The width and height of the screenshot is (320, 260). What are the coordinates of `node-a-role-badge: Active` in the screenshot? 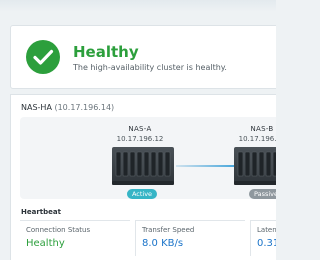 It's located at (142, 194).